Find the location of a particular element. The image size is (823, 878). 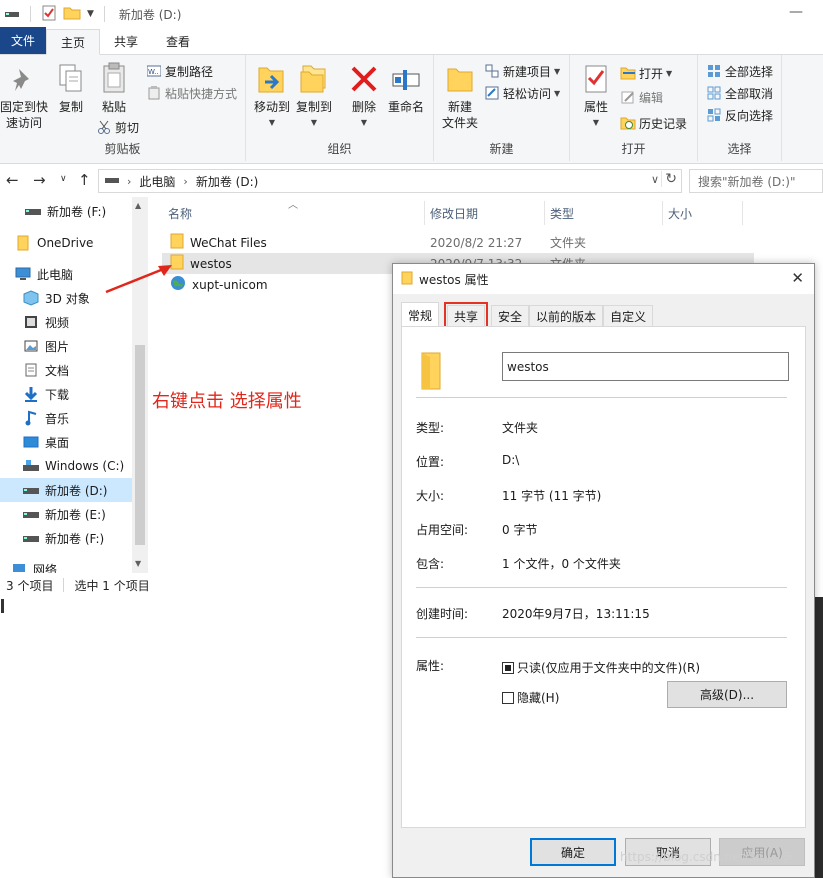

prop-label-type: 类型: is located at coordinates (430, 428).